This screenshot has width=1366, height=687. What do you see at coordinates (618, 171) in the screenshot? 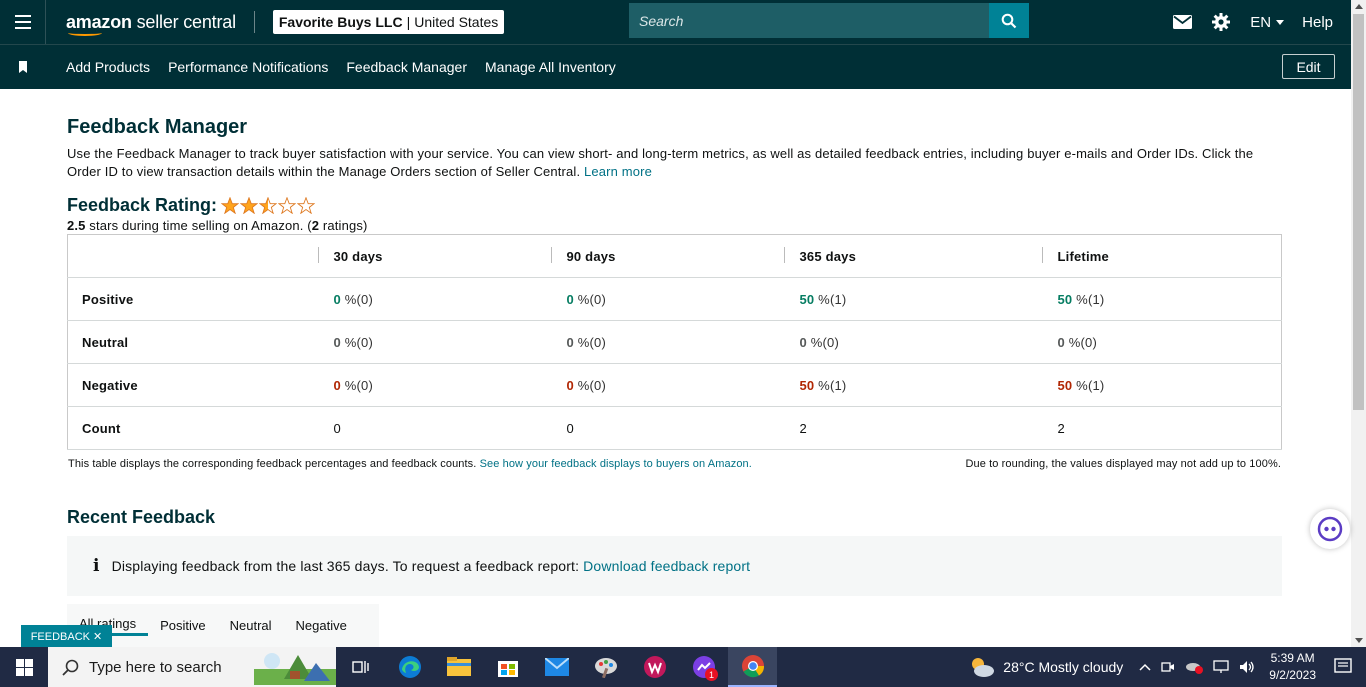
I see `learn-more-link: Learn more` at bounding box center [618, 171].